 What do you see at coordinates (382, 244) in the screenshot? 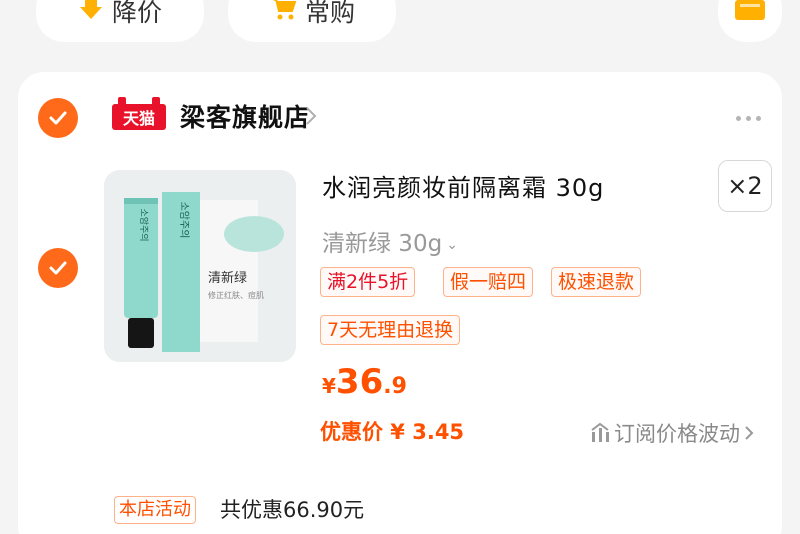
I see `variant-label: 清新绿 30g` at bounding box center [382, 244].